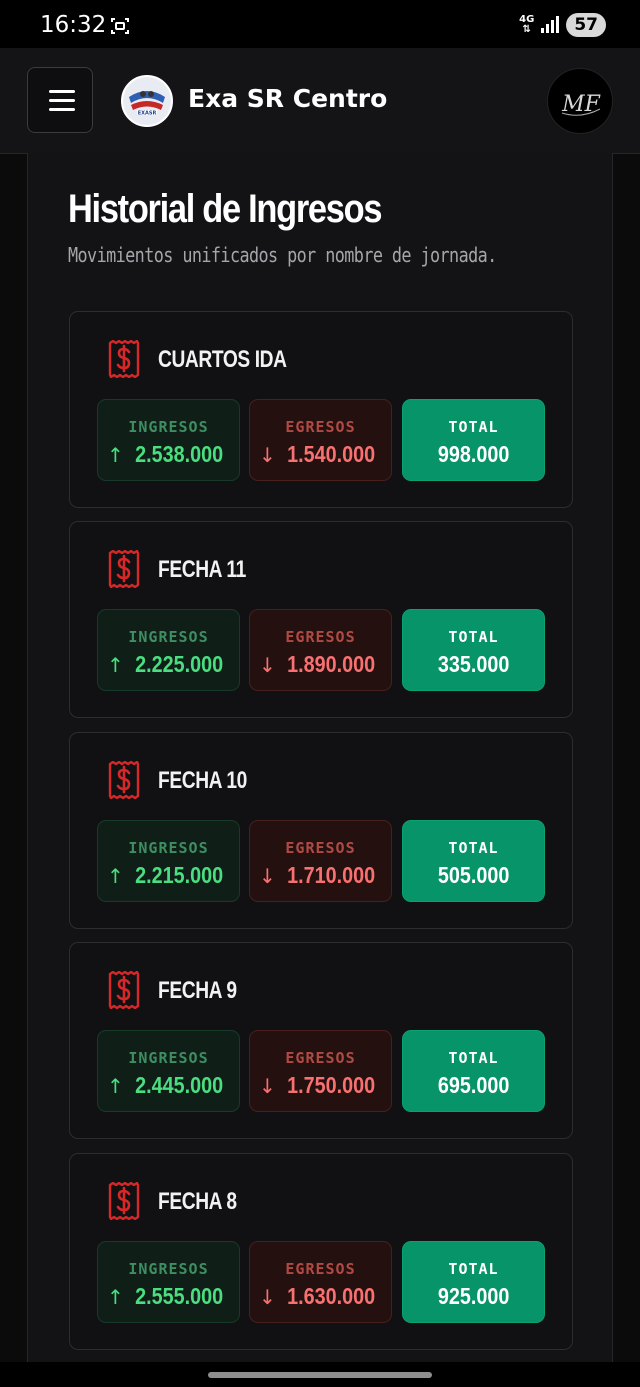 The width and height of the screenshot is (640, 1387). What do you see at coordinates (473, 650) in the screenshot?
I see `total-box: TOTAL 335.000` at bounding box center [473, 650].